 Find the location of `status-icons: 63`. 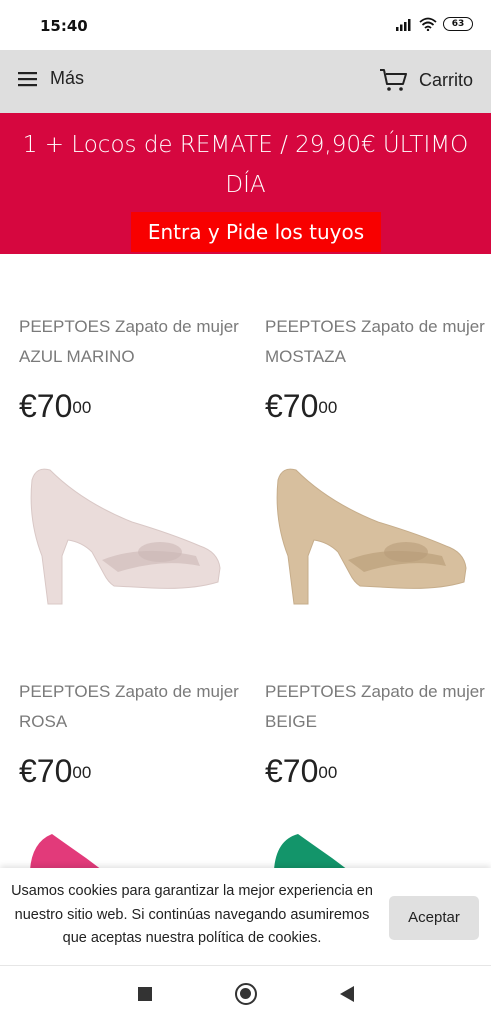

status-icons: 63 is located at coordinates (434, 24).